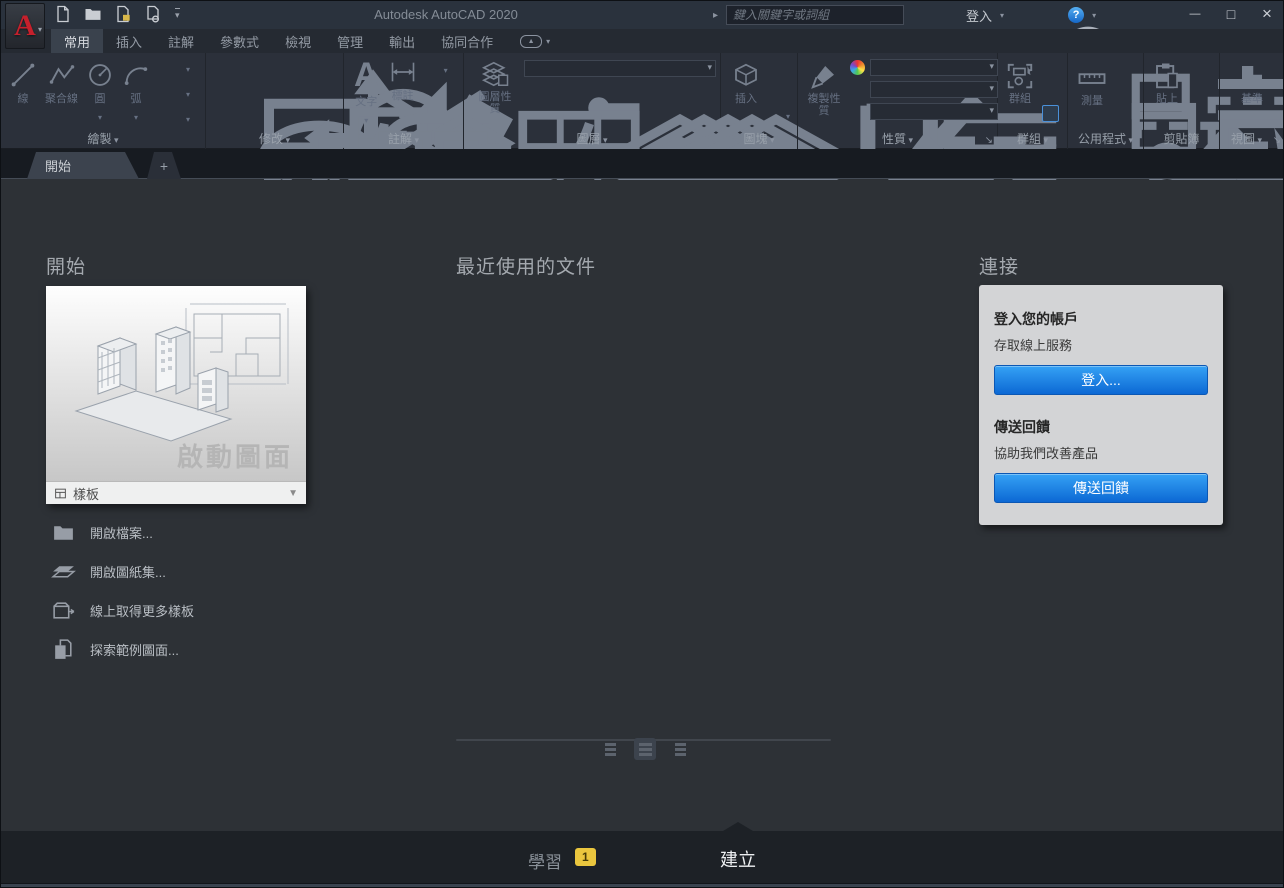  Describe the element at coordinates (129, 41) in the screenshot. I see `ribbon-tab-insert: 插入` at that location.